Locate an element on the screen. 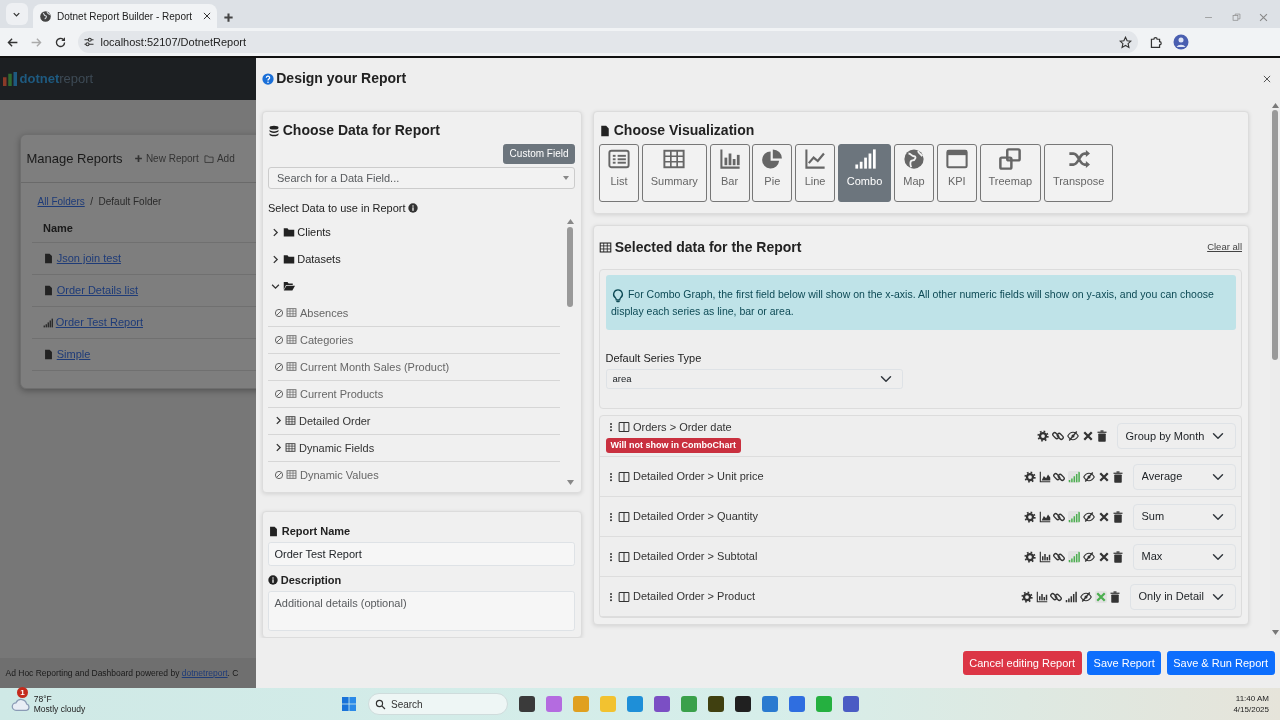 The image size is (1280, 720). tree-table: Current Products is located at coordinates (342, 394).